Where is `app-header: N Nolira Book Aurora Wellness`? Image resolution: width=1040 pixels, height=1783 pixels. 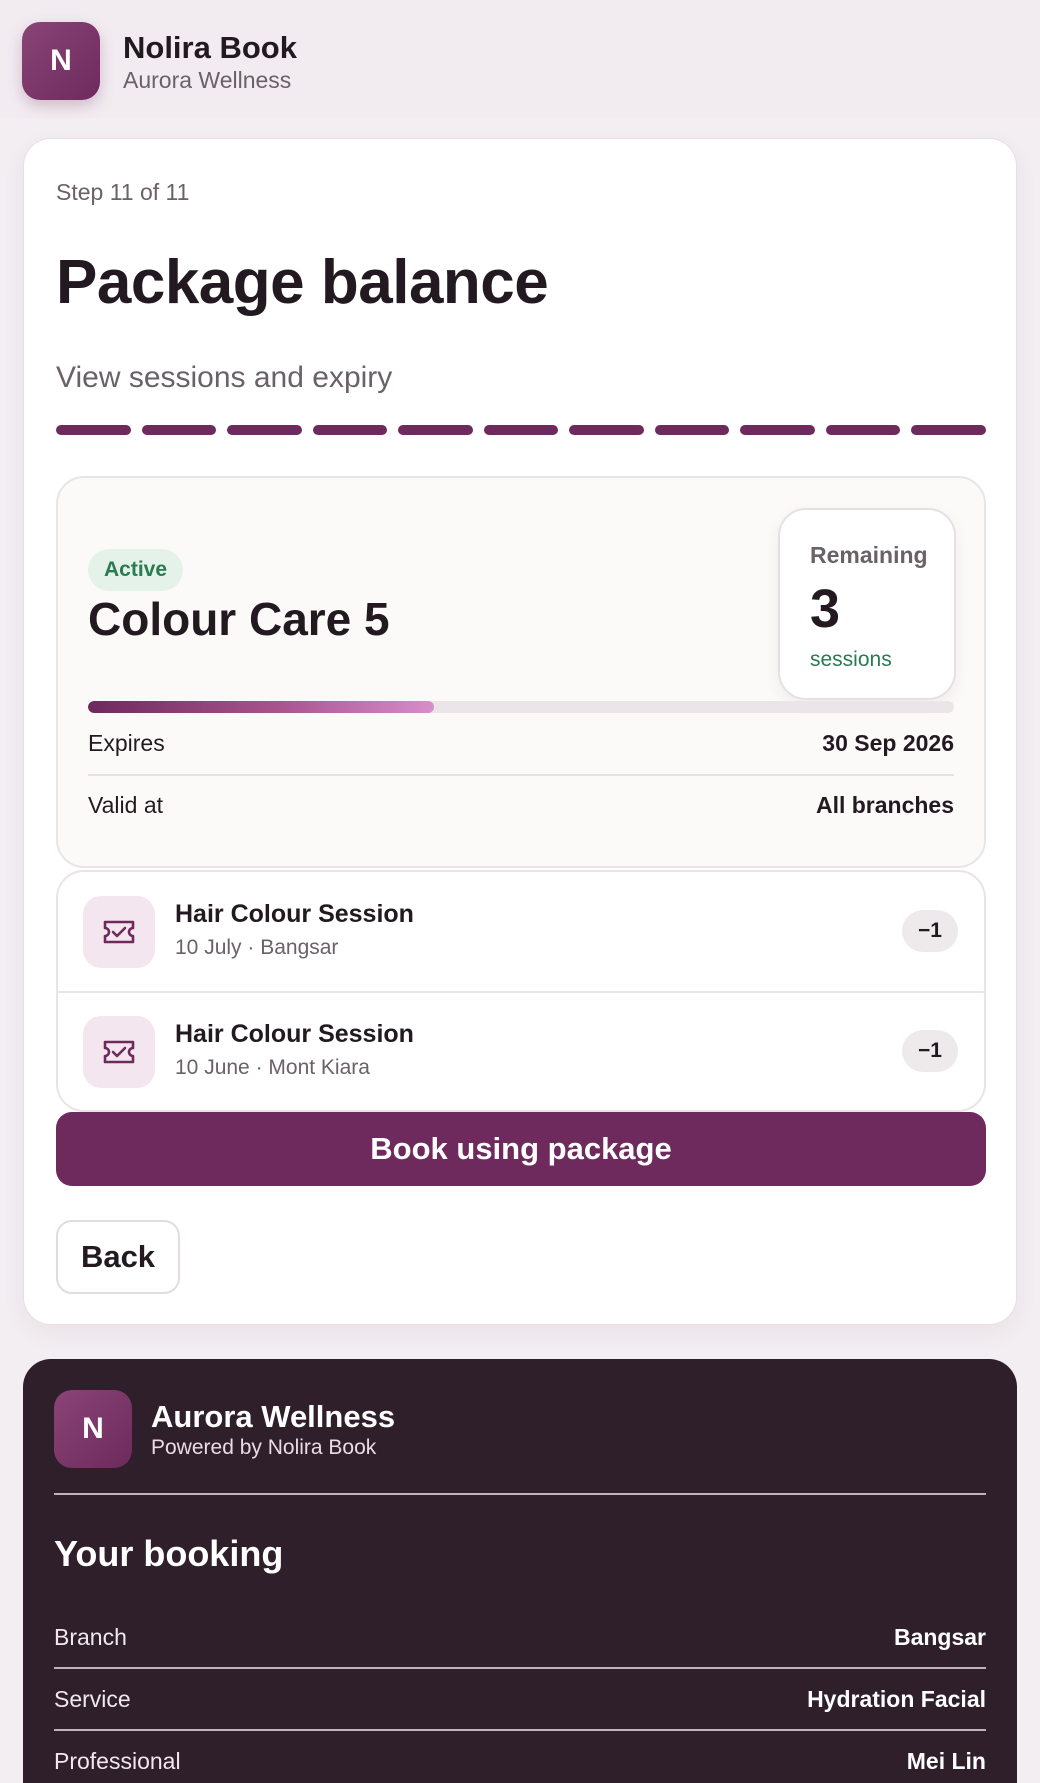 app-header: N Nolira Book Aurora Wellness is located at coordinates (520, 59).